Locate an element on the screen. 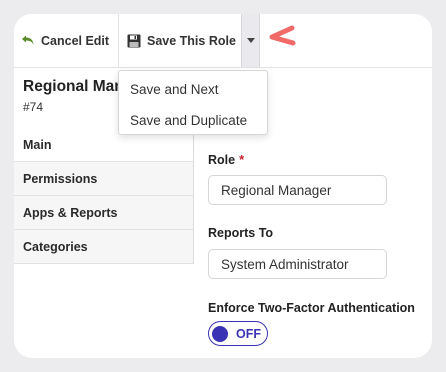 The image size is (446, 372). role-field-label: Role * is located at coordinates (226, 159).